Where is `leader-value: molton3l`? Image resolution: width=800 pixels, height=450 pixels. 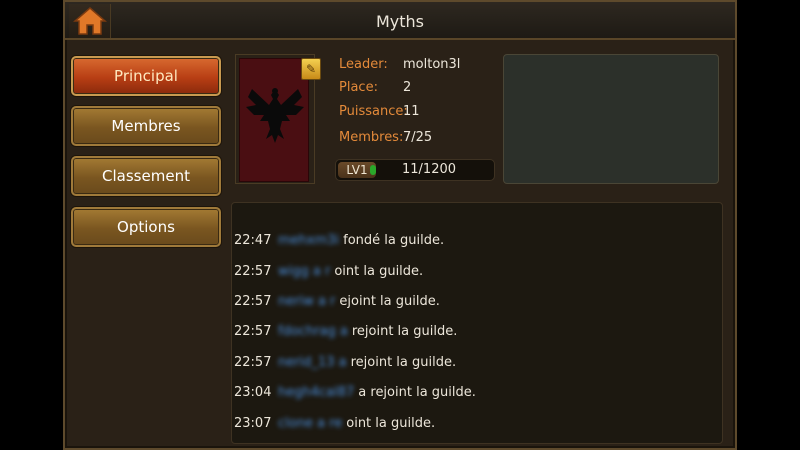 leader-value: molton3l is located at coordinates (432, 64).